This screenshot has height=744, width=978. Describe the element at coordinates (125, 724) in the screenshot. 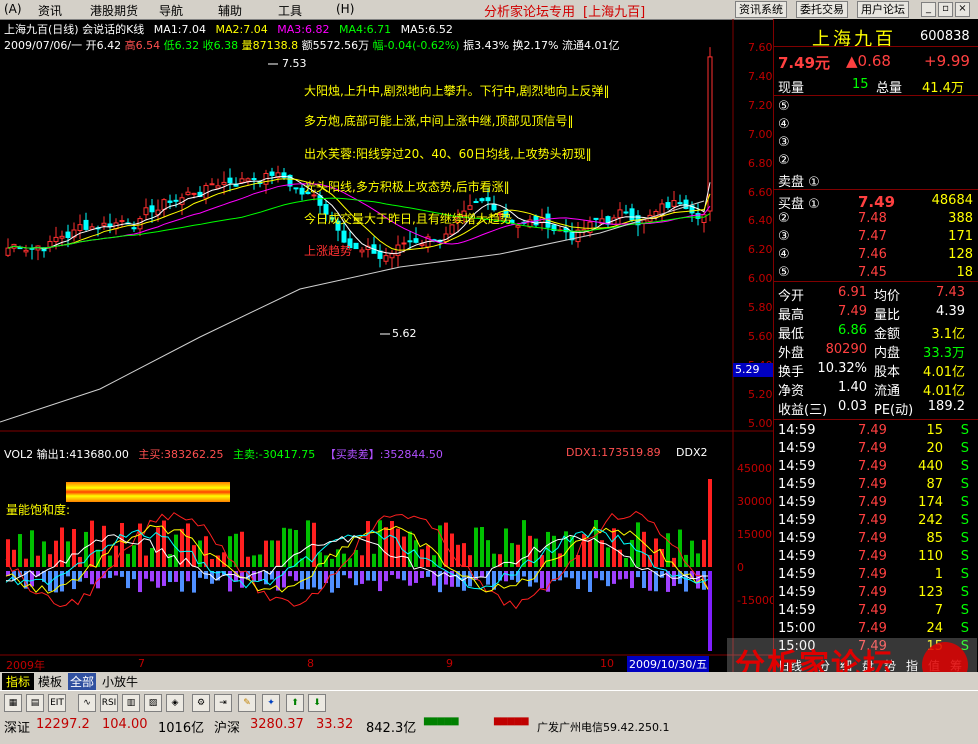

I see `sz-change: 104.00` at that location.